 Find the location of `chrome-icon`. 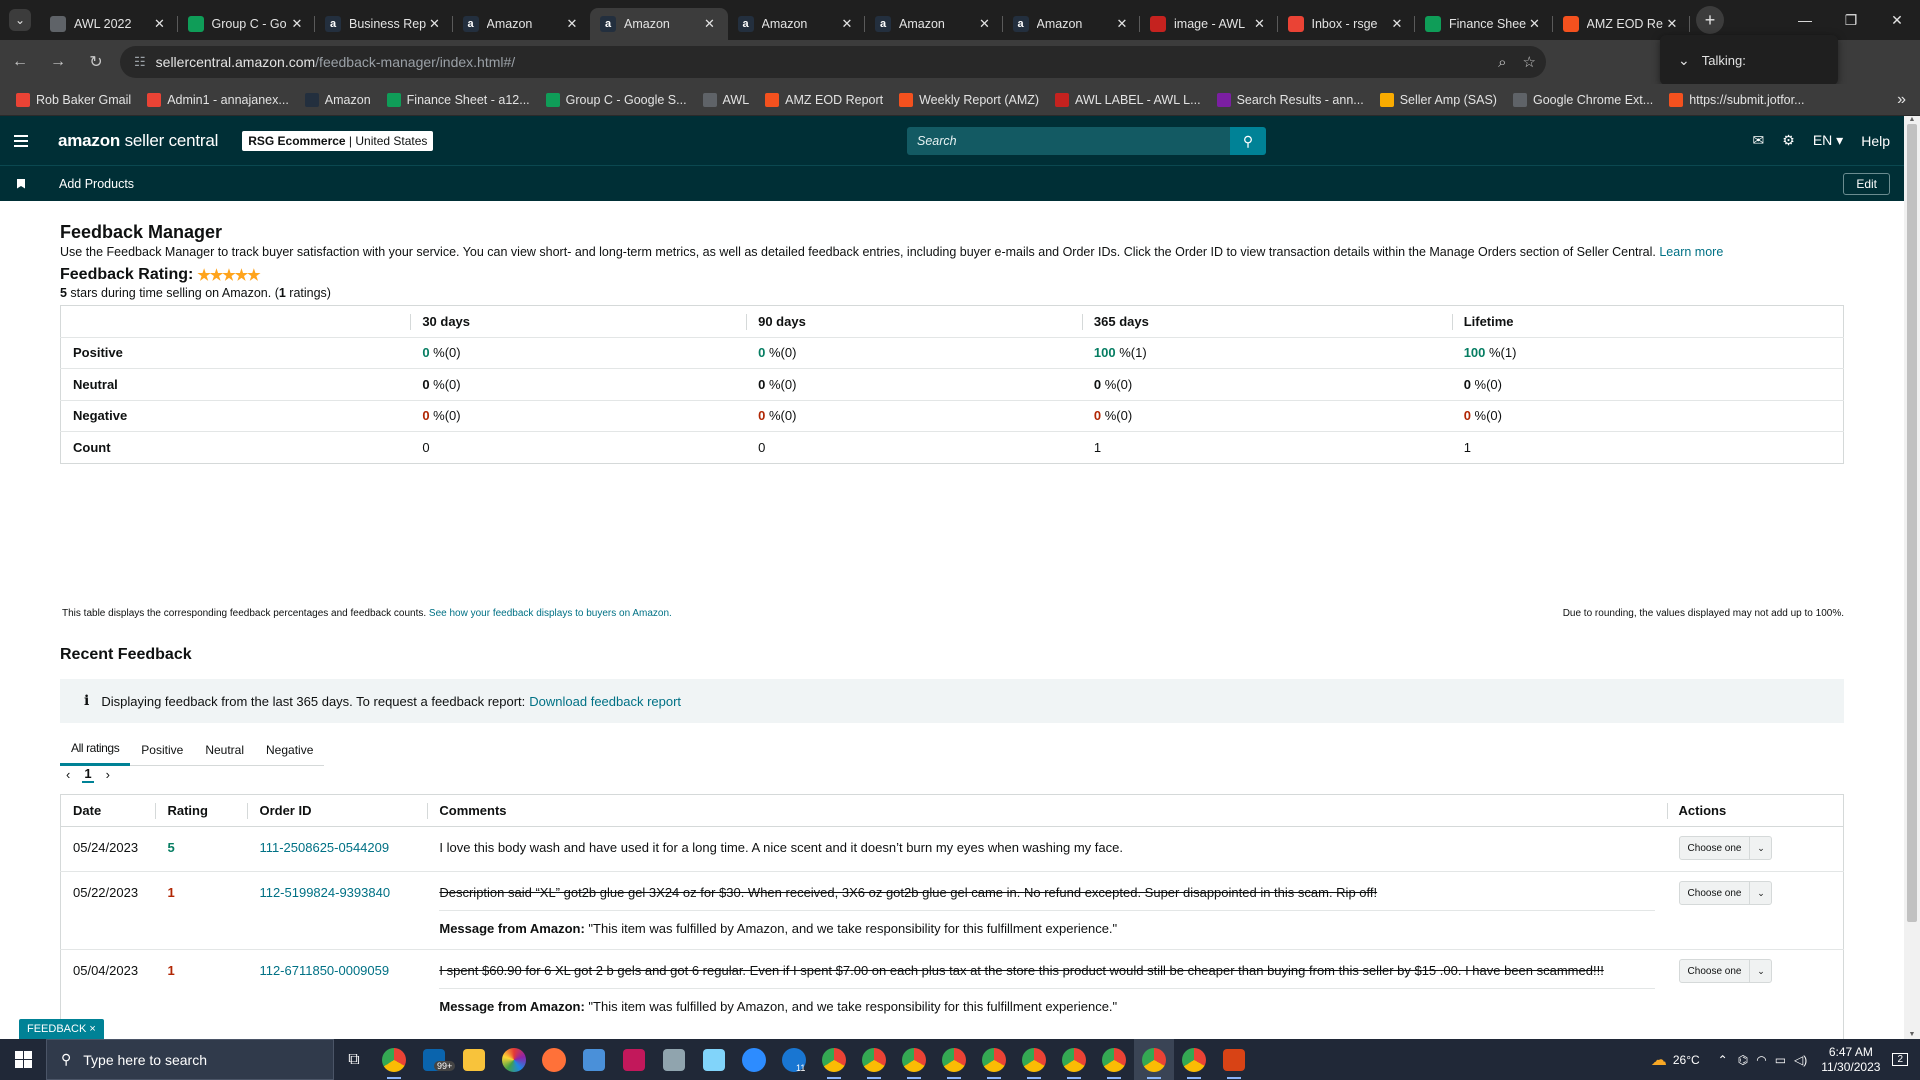

chrome-icon is located at coordinates (394, 1059).